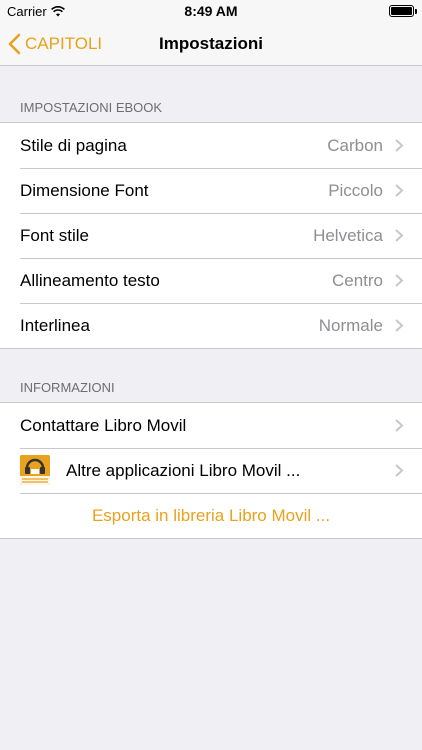 Image resolution: width=422 pixels, height=750 pixels. I want to click on navigation-bar: CAPITOLI Impostazioni, so click(211, 44).